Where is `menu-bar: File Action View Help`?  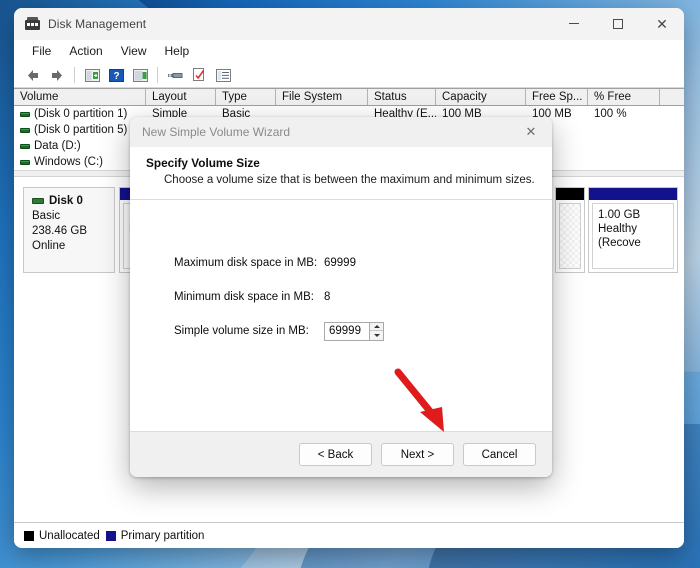 menu-bar: File Action View Help is located at coordinates (349, 51).